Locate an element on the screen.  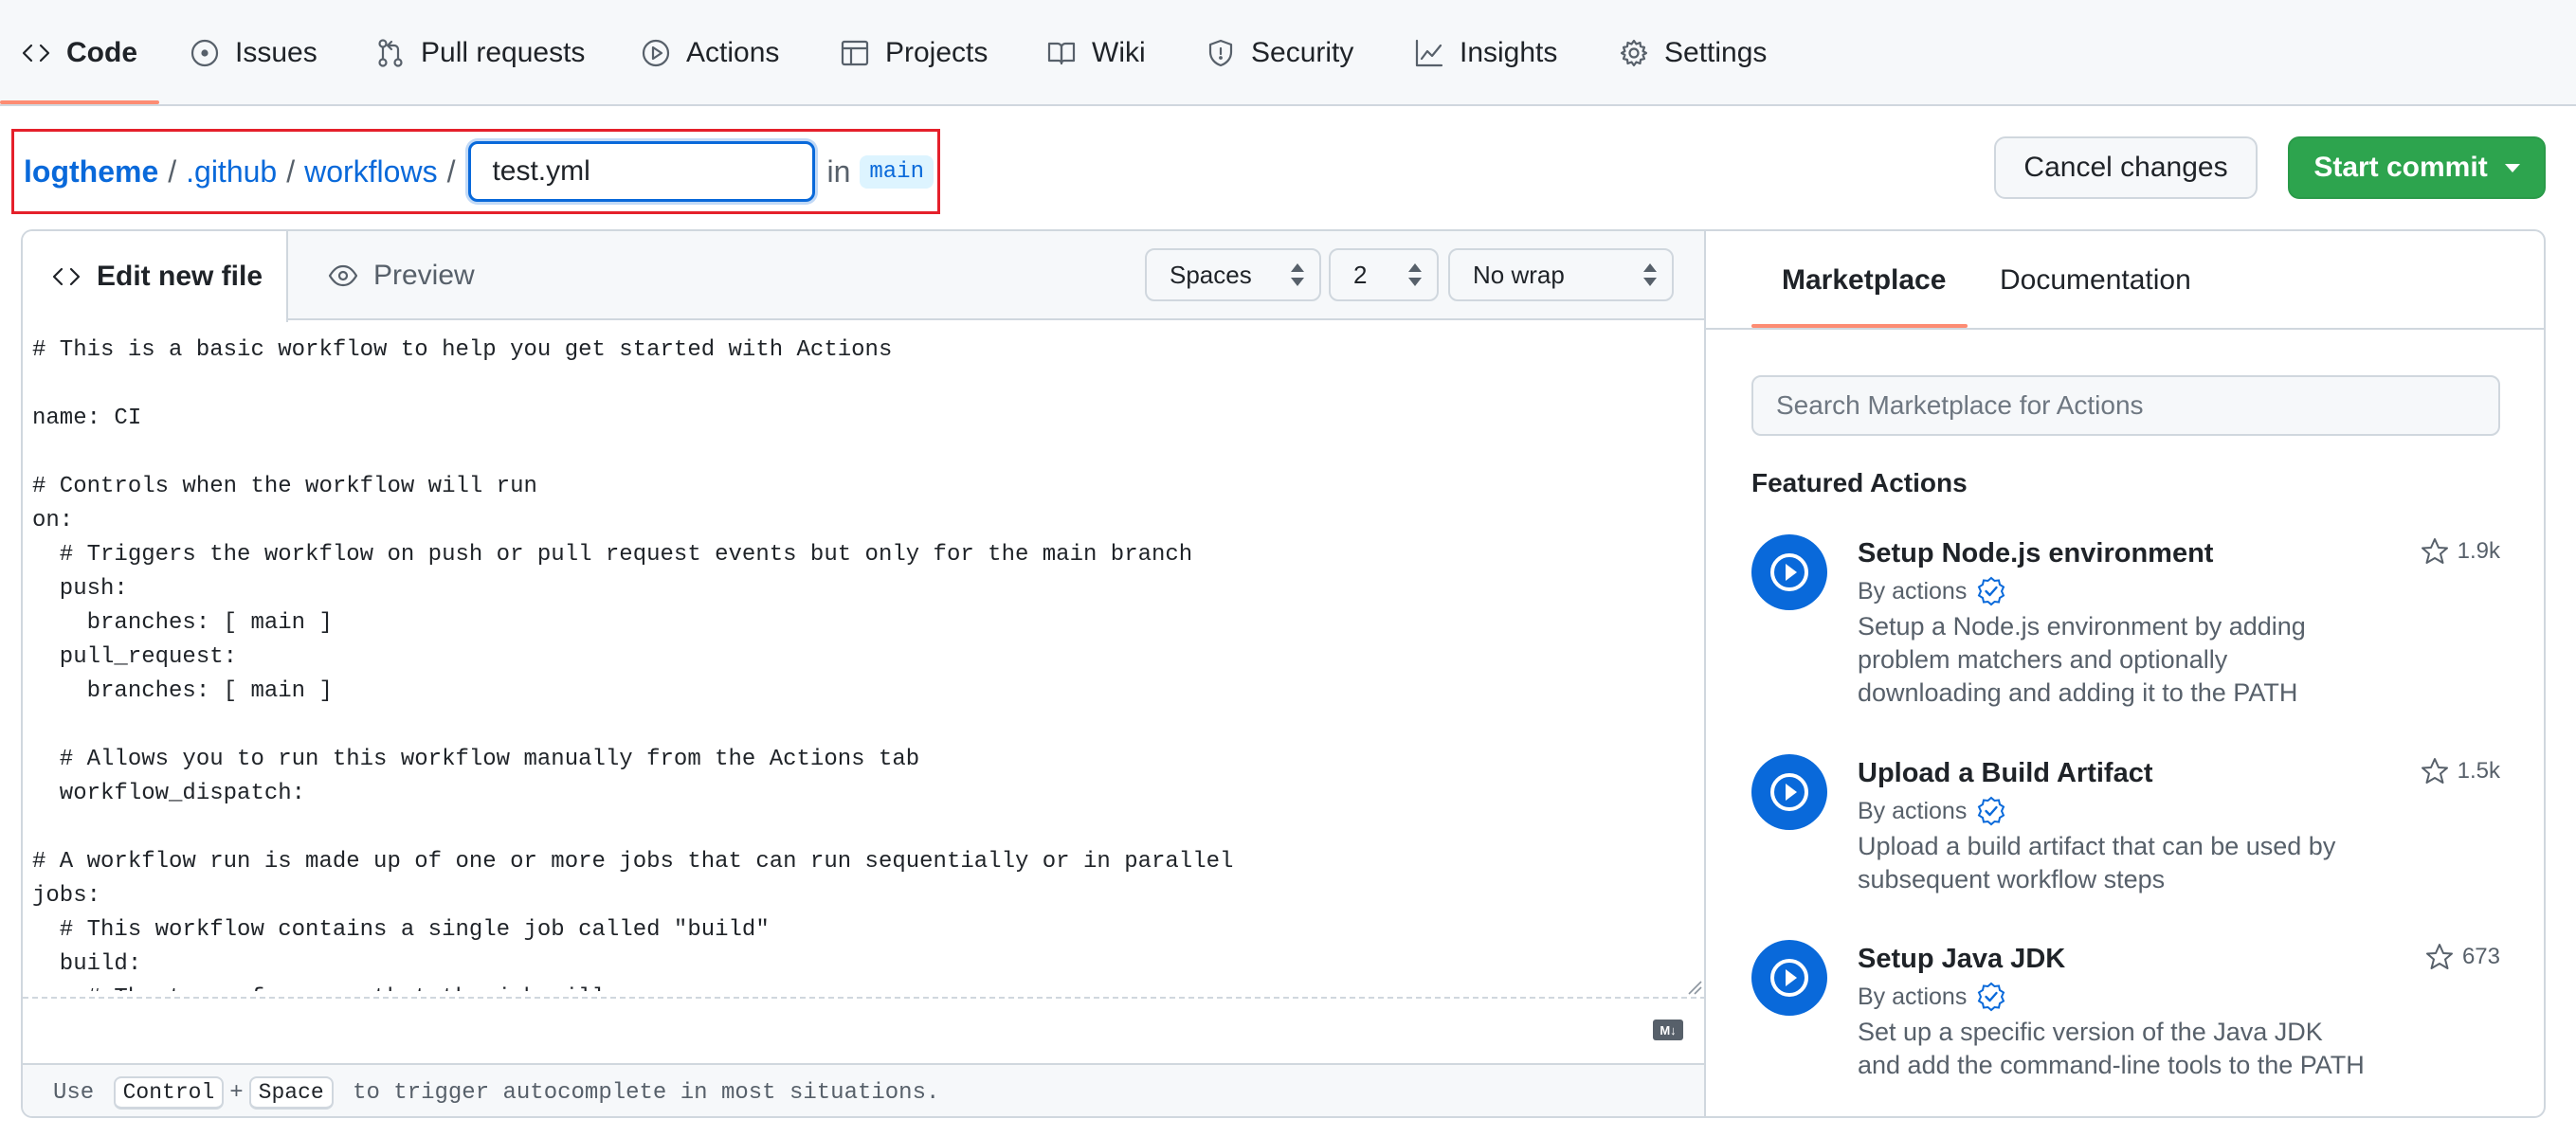
tab-wiki-label: Wiki is located at coordinates (1119, 52).